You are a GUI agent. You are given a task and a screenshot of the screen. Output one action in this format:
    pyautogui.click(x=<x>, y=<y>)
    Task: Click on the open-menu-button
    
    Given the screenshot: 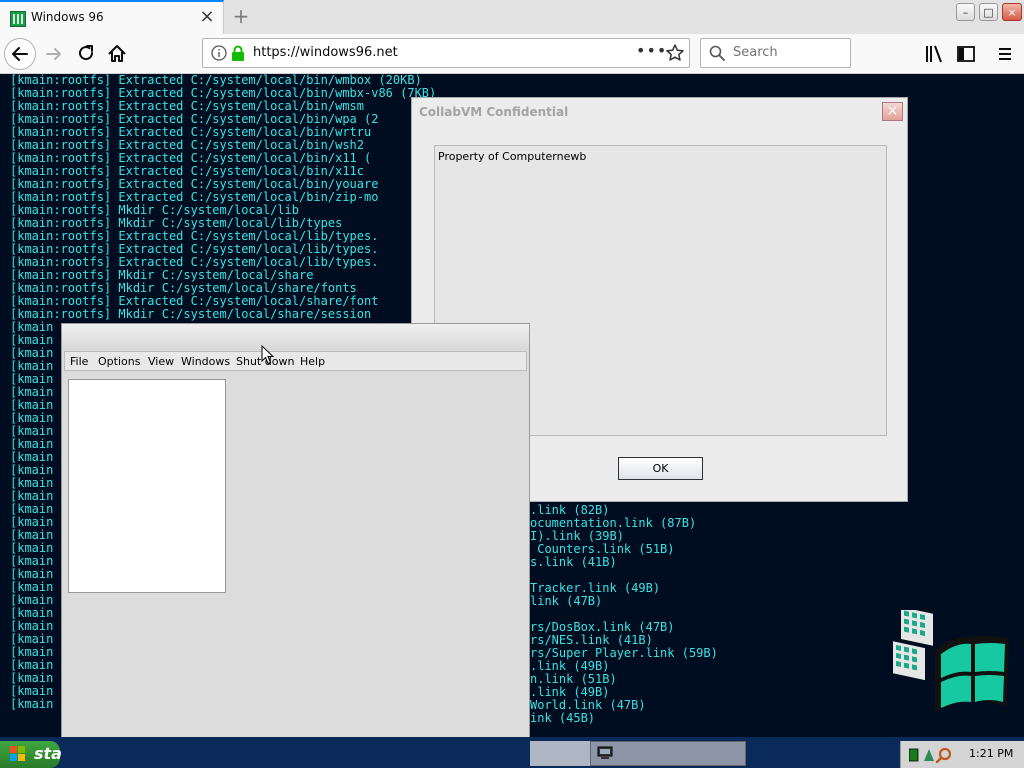 What is the action you would take?
    pyautogui.click(x=1006, y=55)
    